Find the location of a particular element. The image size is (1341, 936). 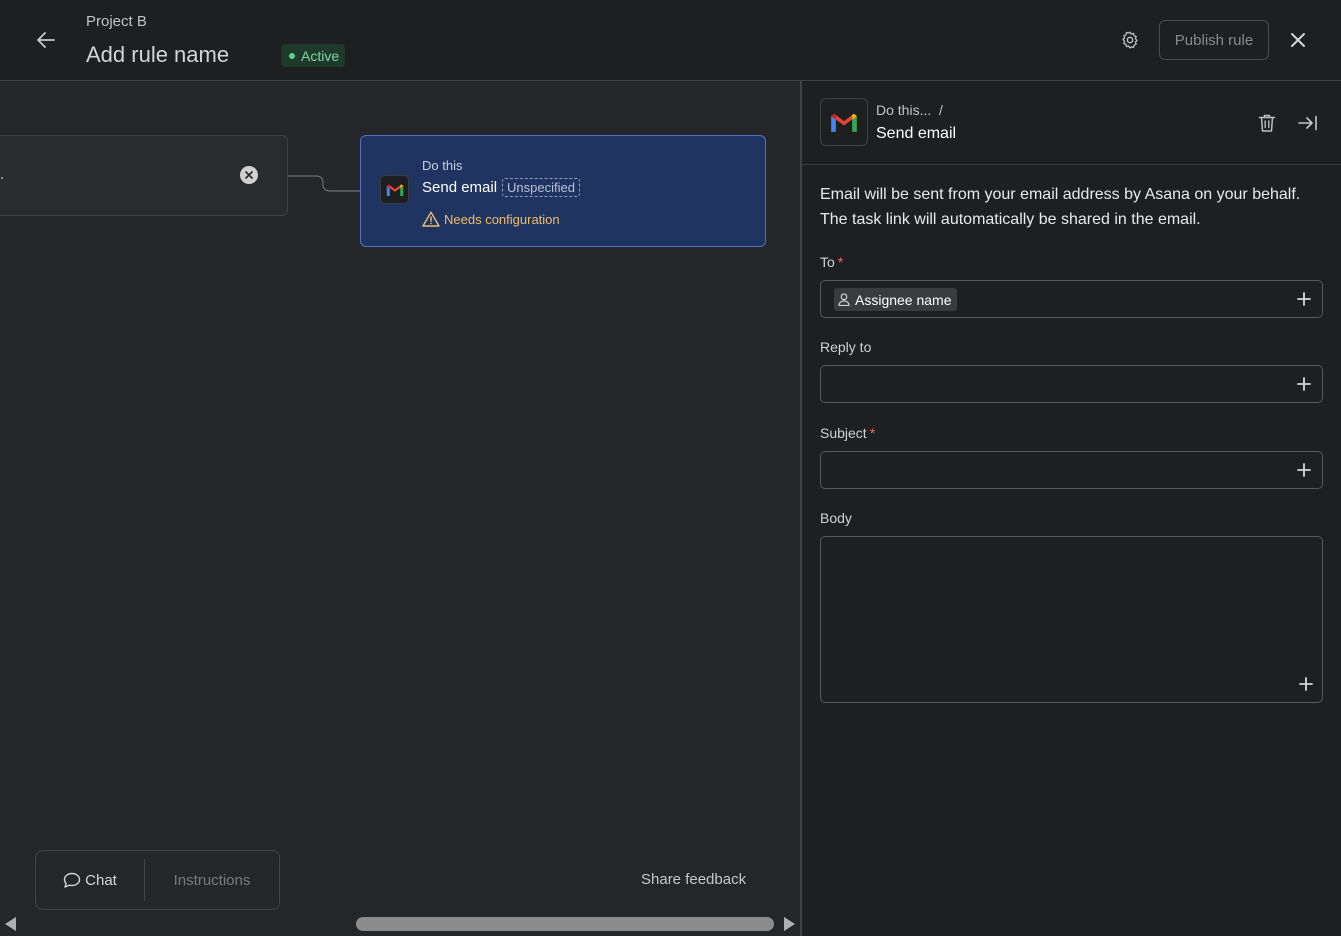

scrollbar-thumb is located at coordinates (565, 924).